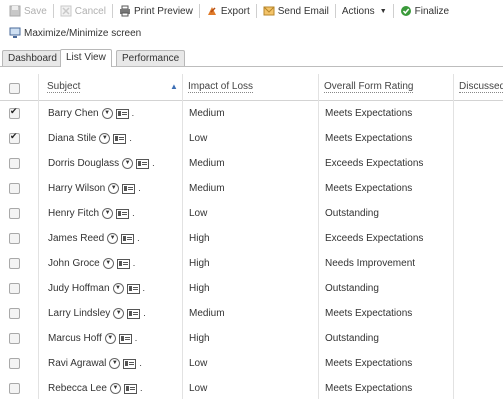  I want to click on table-row: Henry Fitch ▼. Low Outstanding, so click(251, 213).